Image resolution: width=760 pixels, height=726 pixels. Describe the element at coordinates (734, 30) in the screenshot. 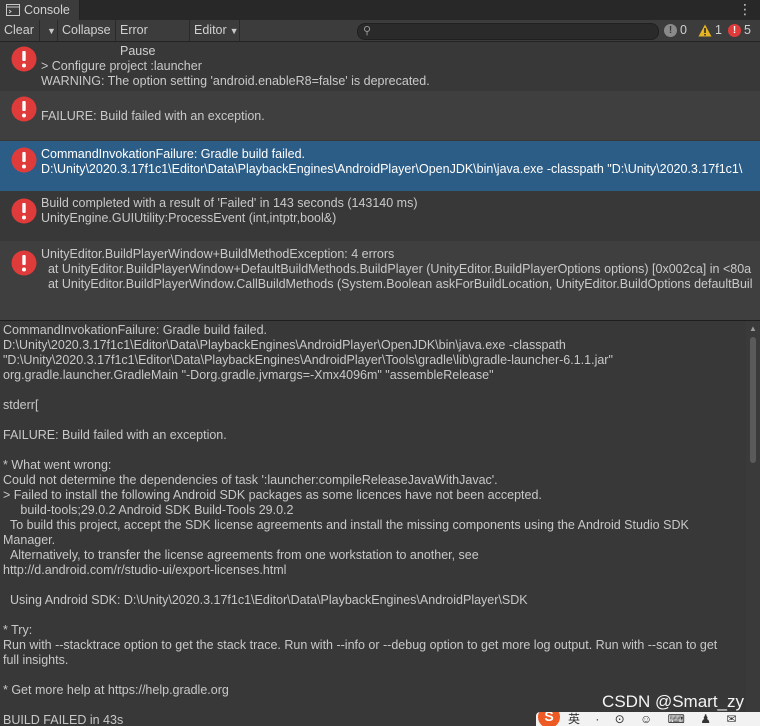

I see `error-icon: !` at that location.